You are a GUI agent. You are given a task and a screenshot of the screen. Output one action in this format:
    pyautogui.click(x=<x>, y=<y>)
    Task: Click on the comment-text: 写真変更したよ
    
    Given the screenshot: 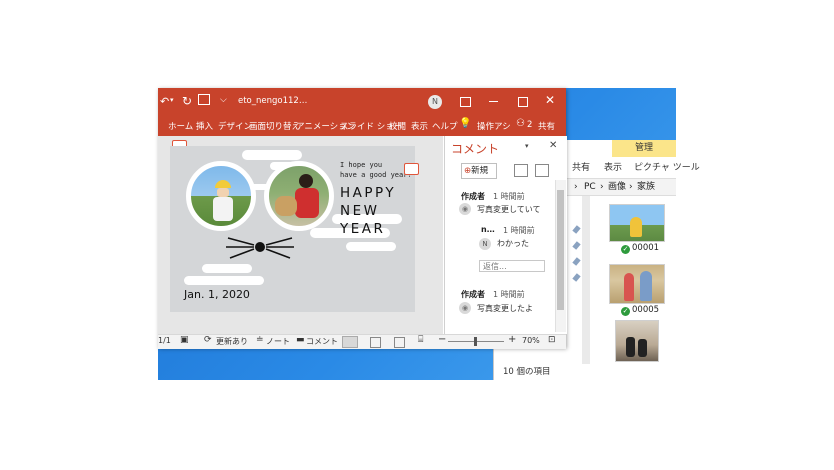 What is the action you would take?
    pyautogui.click(x=505, y=308)
    